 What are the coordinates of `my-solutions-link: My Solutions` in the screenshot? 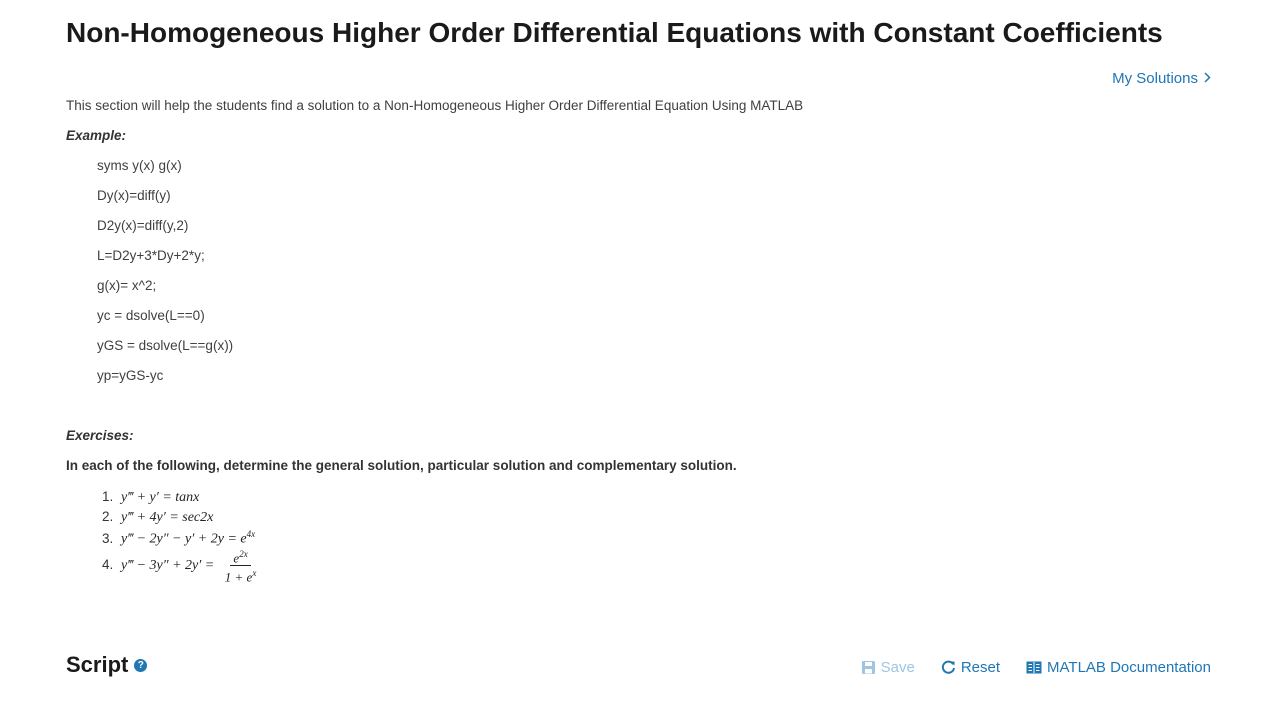 It's located at (1161, 78).